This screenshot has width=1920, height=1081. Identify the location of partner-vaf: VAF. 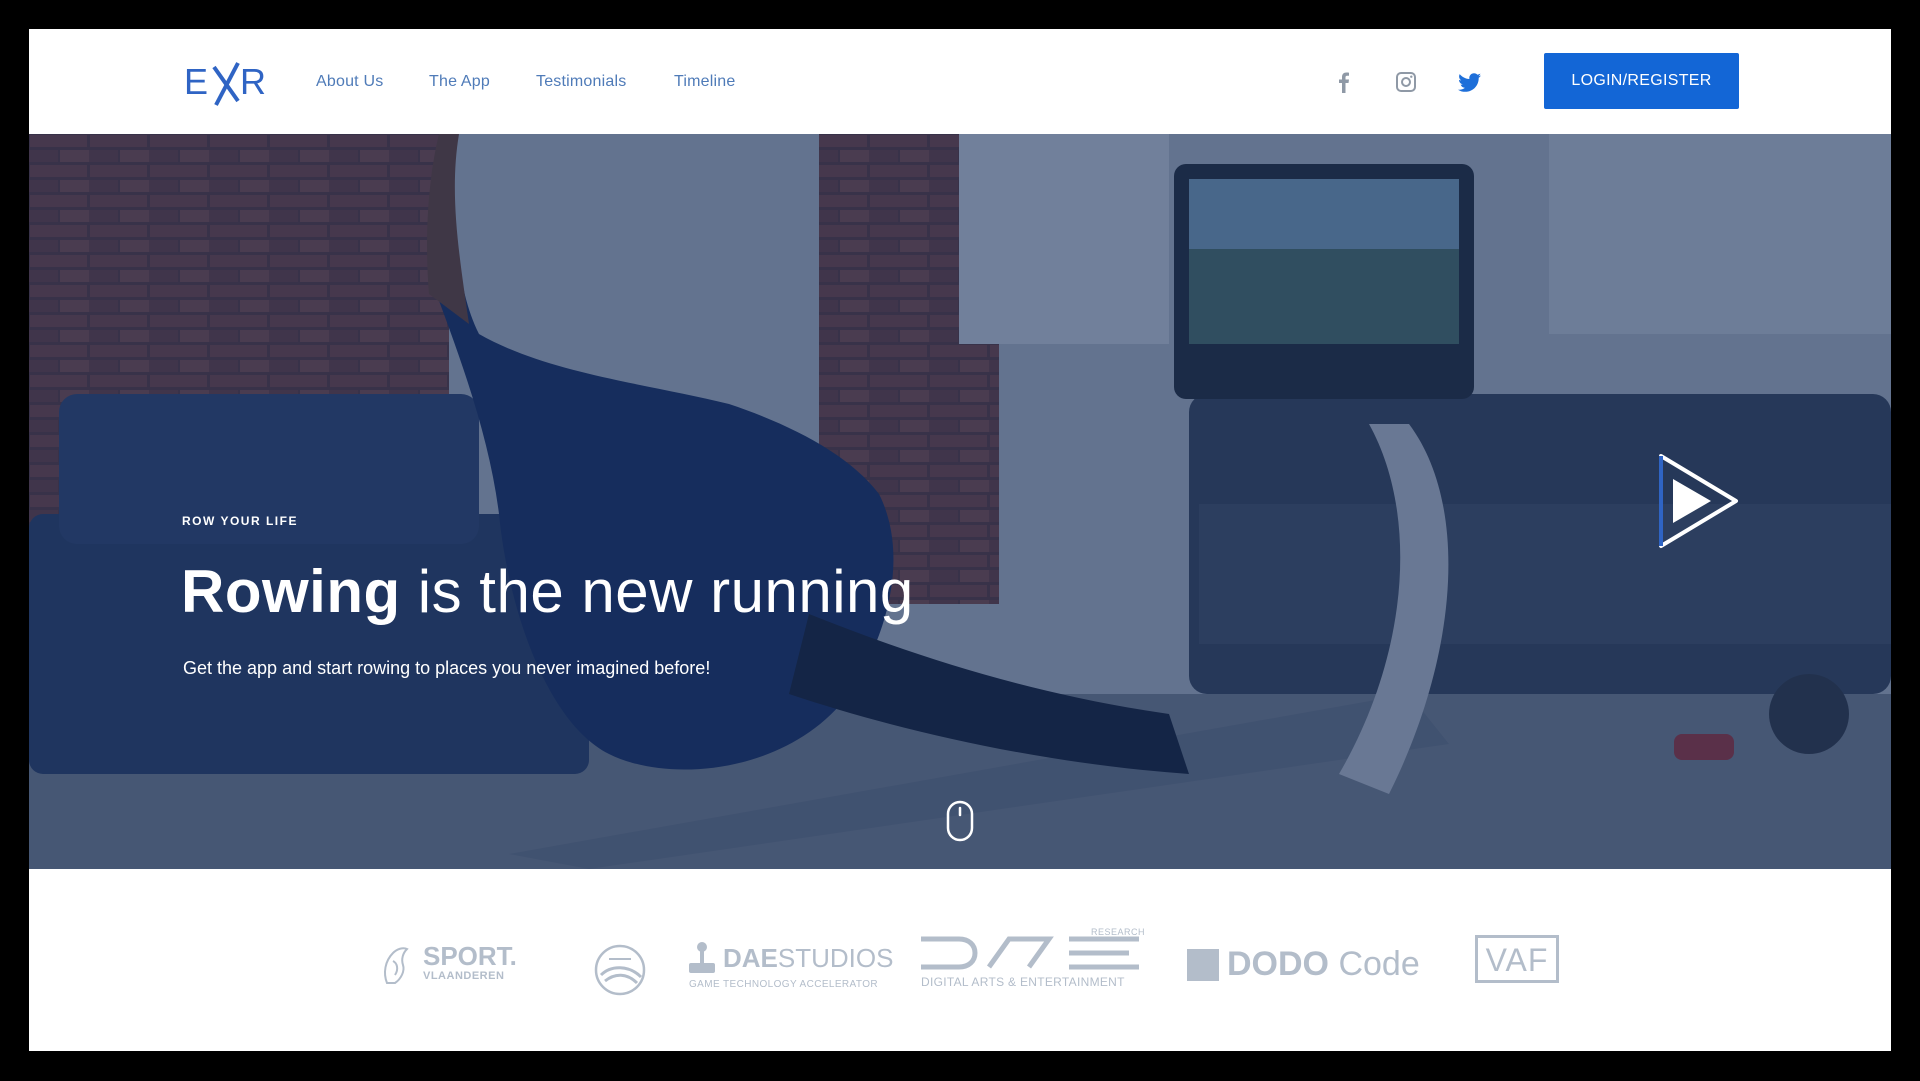
(1520, 961).